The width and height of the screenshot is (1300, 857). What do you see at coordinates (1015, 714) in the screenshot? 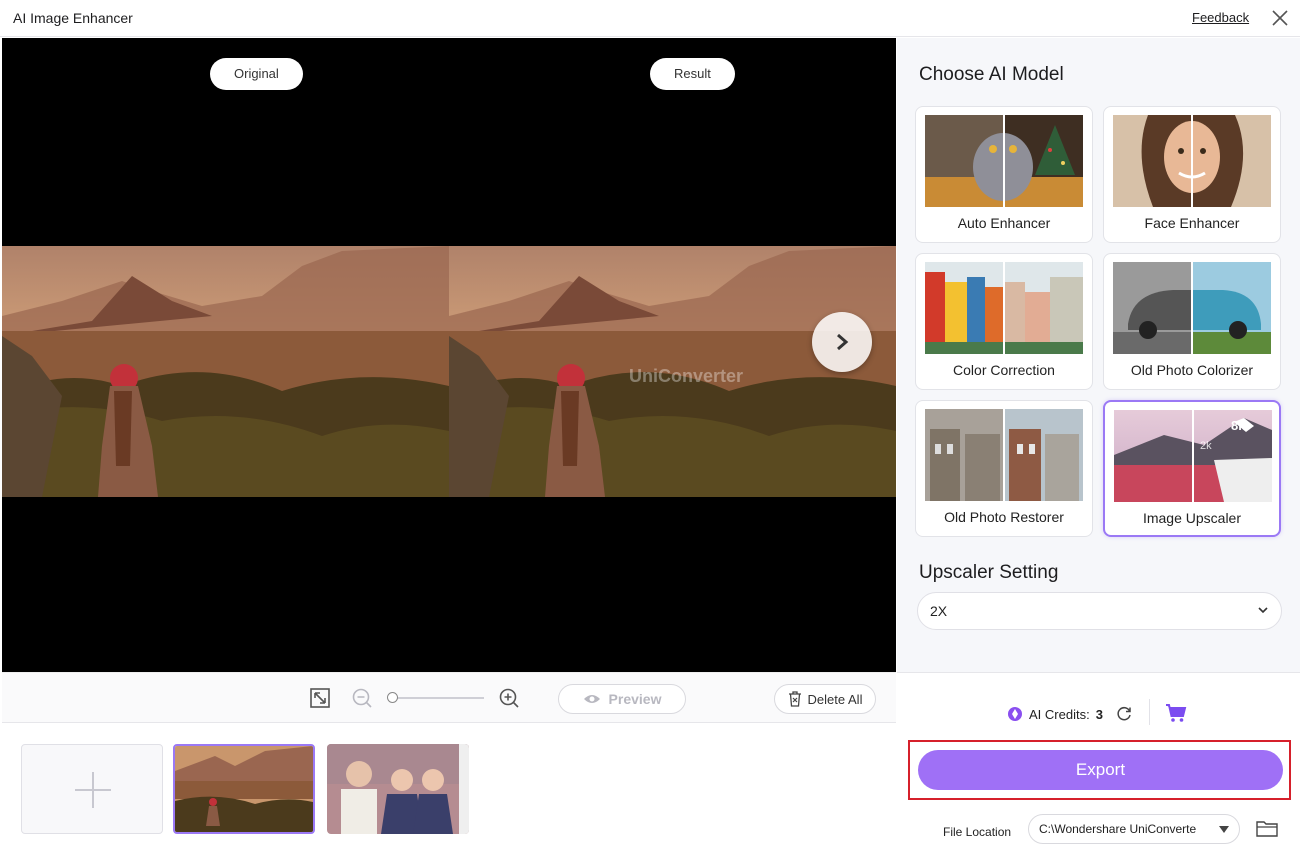
I see `credits-icon` at bounding box center [1015, 714].